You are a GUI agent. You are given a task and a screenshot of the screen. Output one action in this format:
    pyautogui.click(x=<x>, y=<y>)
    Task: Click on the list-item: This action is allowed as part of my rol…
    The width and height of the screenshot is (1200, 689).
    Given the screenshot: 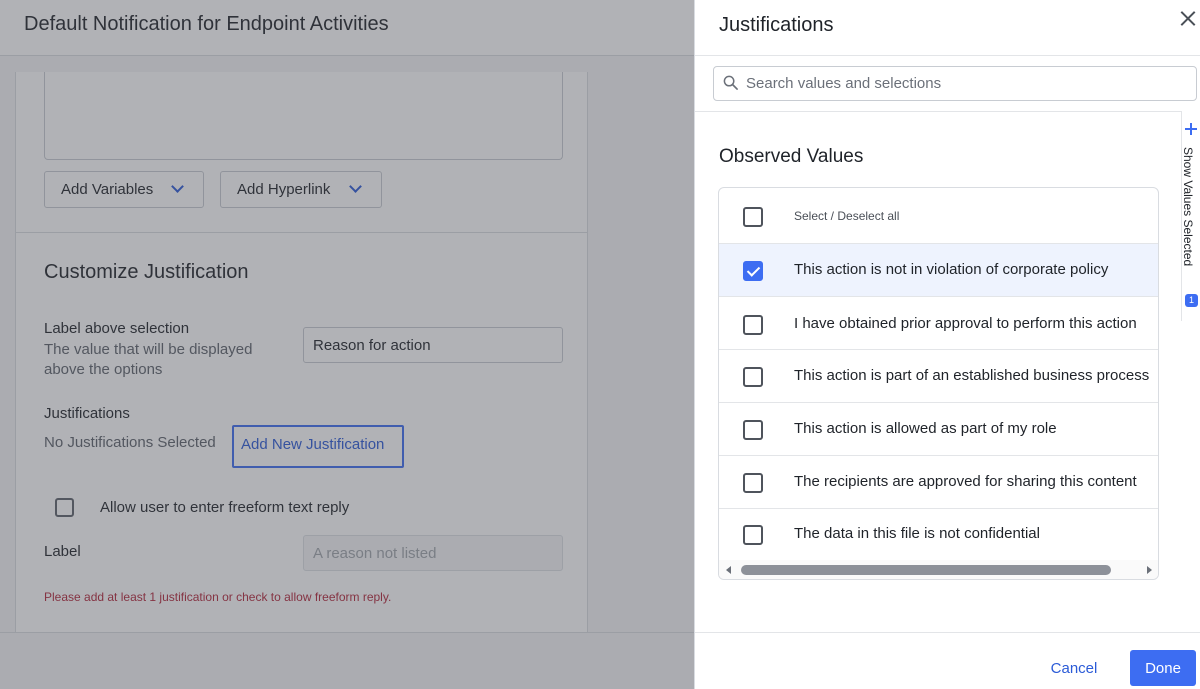 What is the action you would take?
    pyautogui.click(x=938, y=429)
    